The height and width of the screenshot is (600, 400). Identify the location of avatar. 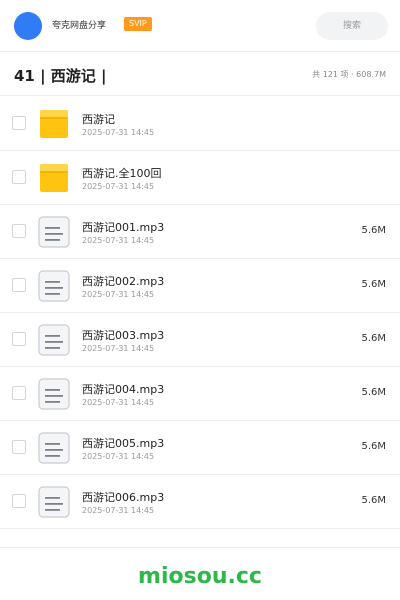
(28, 26).